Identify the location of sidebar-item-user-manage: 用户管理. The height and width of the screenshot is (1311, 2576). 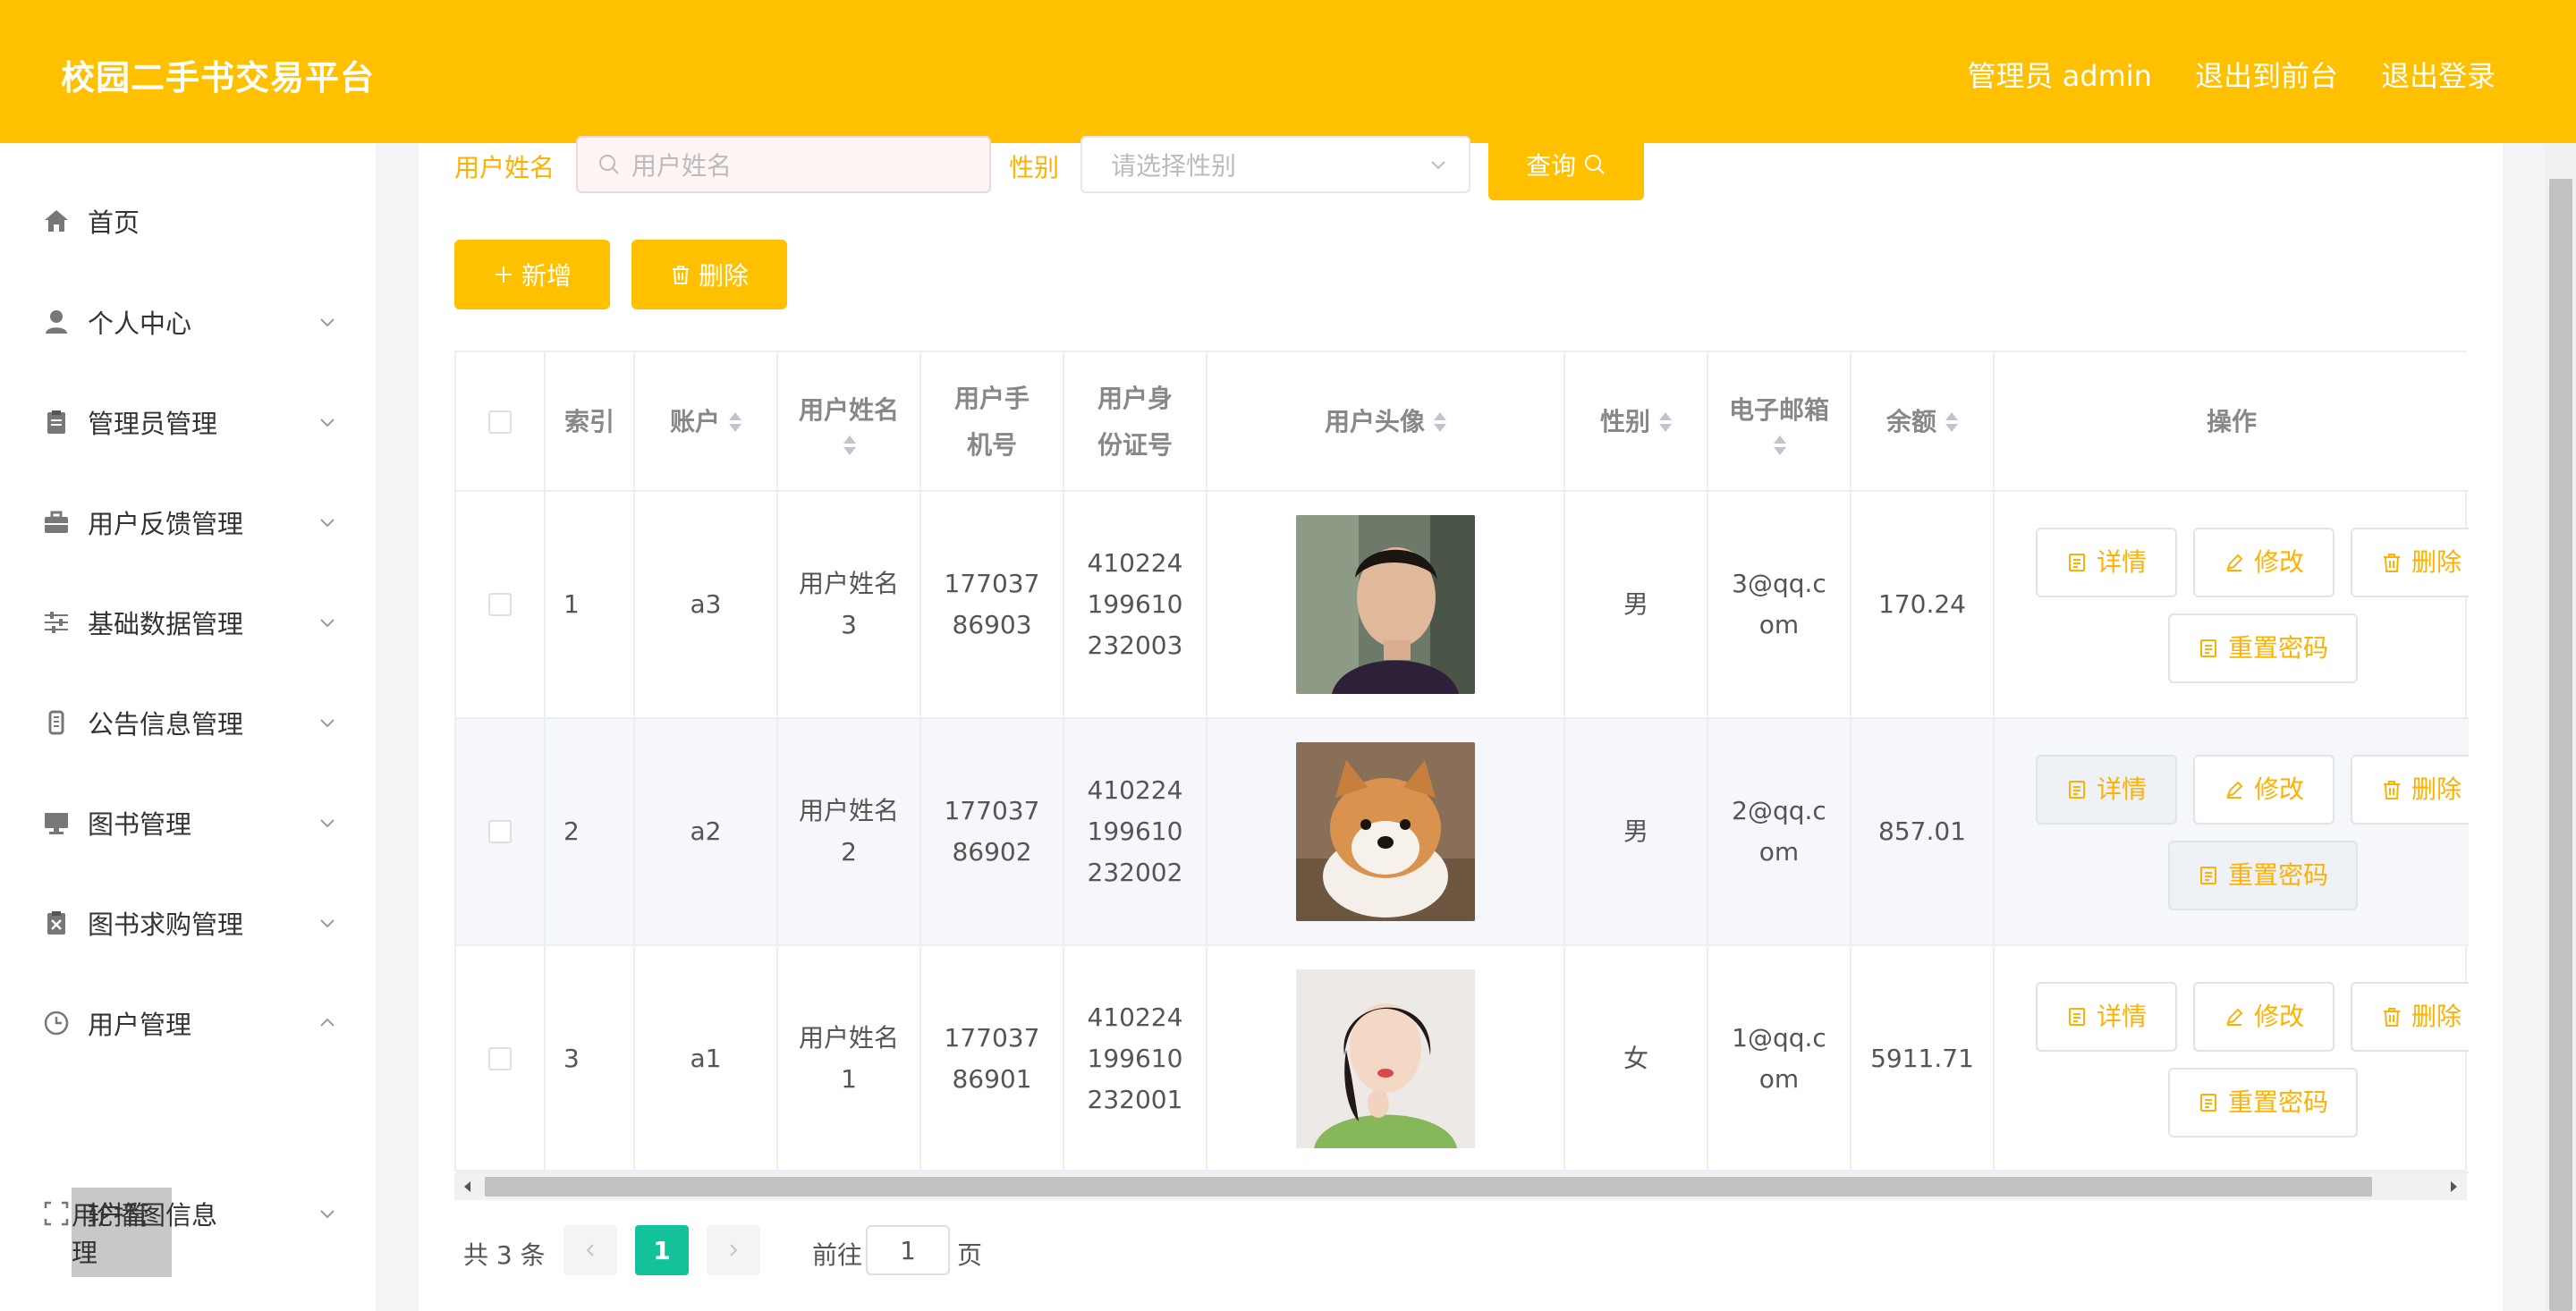
(188, 1023).